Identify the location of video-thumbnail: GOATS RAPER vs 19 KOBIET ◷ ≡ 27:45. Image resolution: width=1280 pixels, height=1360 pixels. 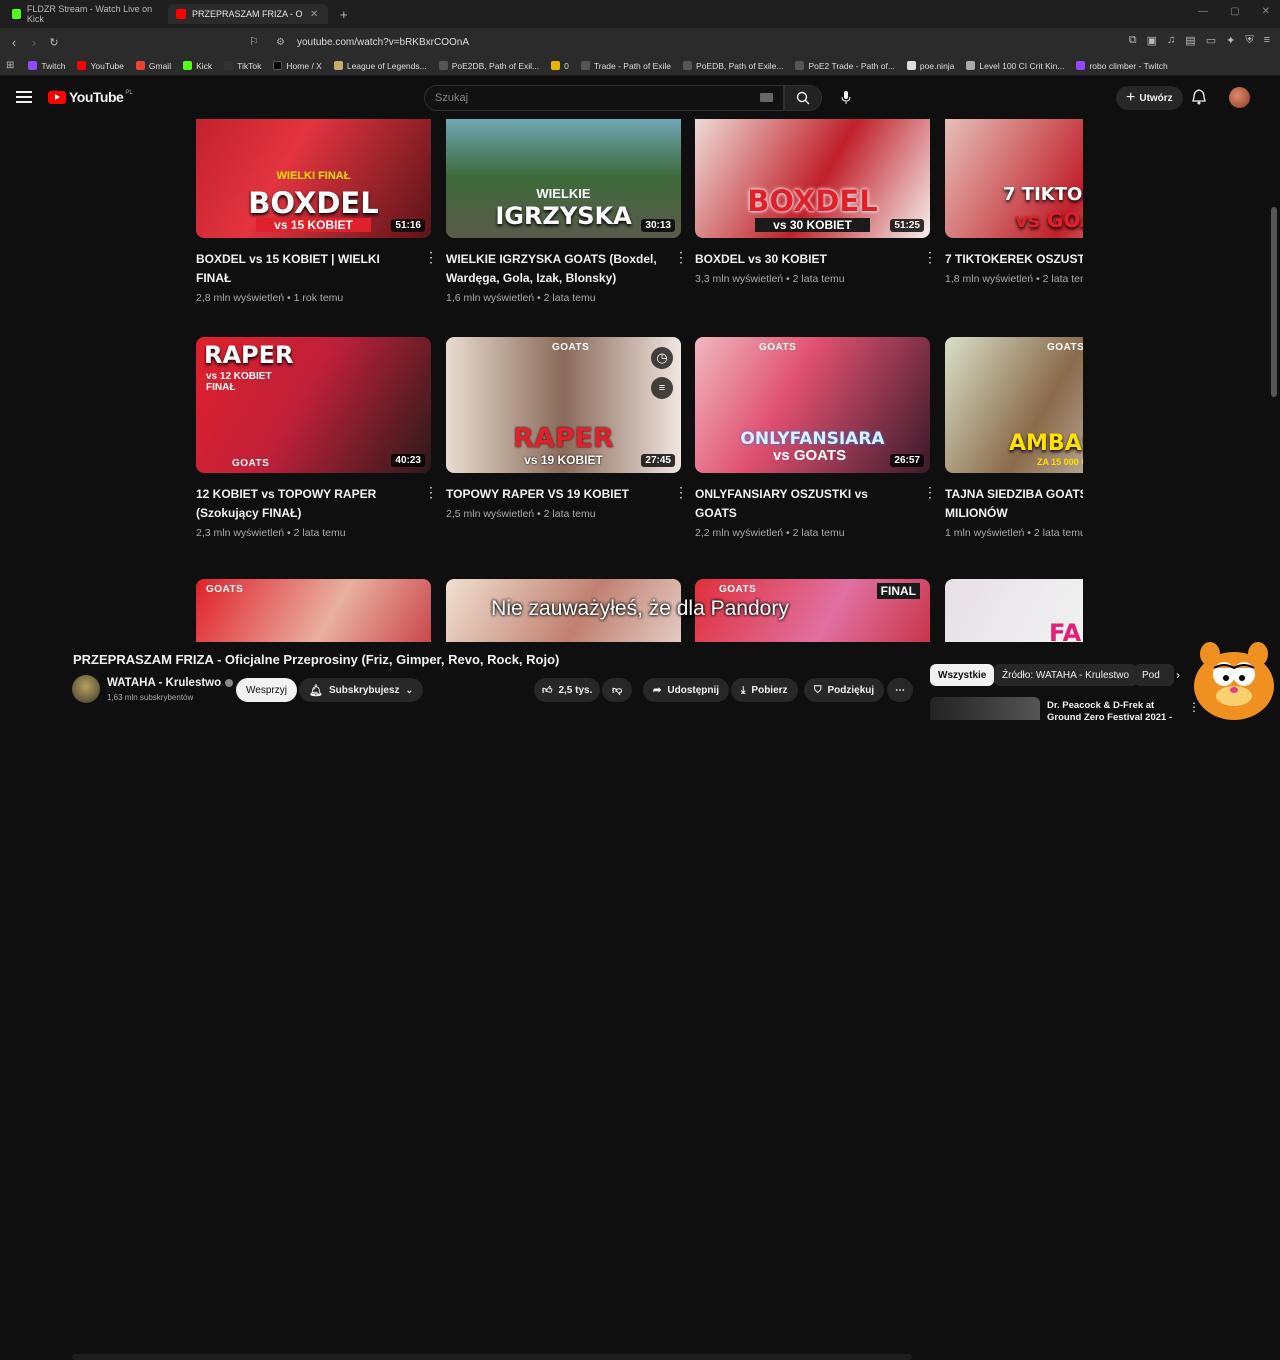
(563, 405).